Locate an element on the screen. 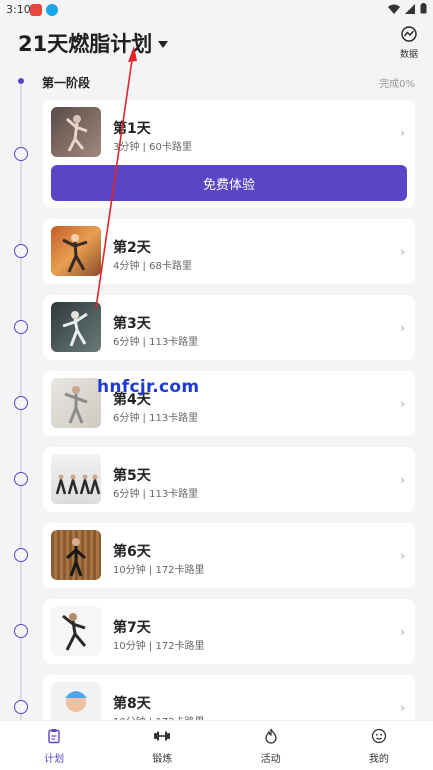 This screenshot has height=770, width=433. header: 21天燃脂计划 数据 is located at coordinates (216, 45).